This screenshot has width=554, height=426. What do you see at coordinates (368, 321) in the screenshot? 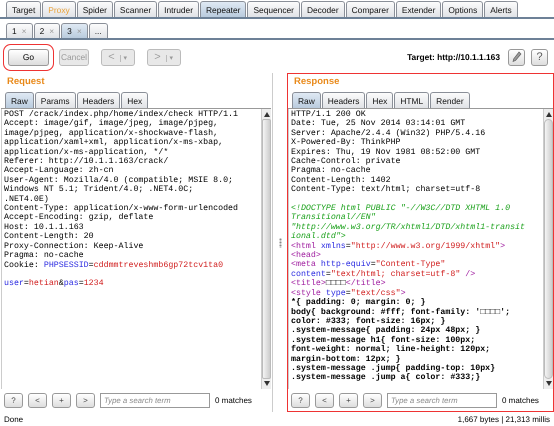
I see `code-line: color: #333; font-size: 16px; }` at bounding box center [368, 321].